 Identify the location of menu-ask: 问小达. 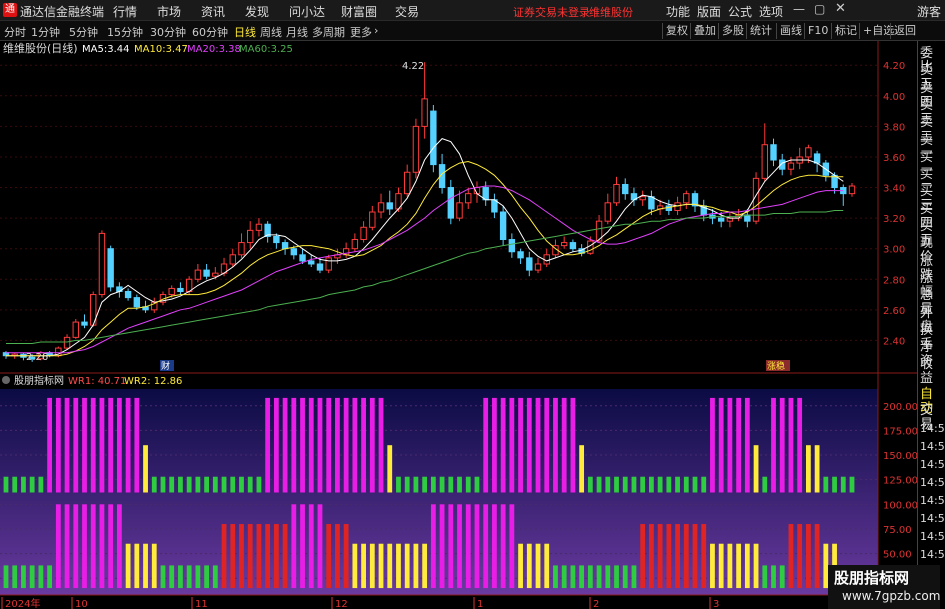
(307, 11).